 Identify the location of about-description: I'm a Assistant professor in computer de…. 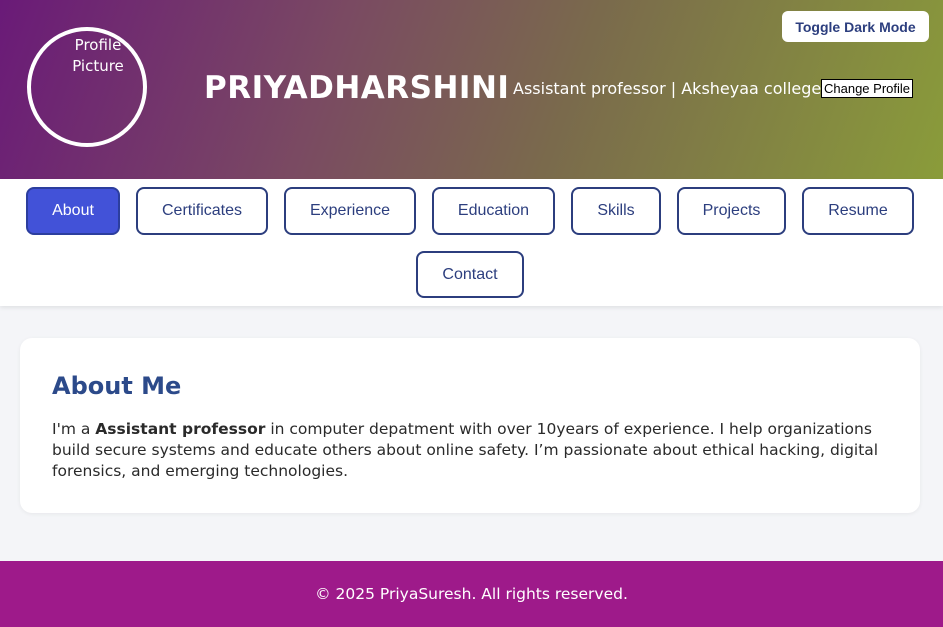
(474, 450).